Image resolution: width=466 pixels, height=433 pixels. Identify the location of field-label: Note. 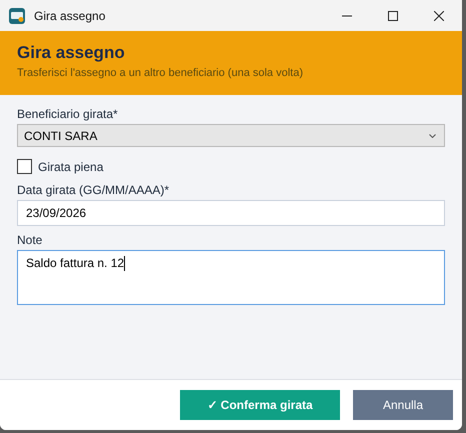
(30, 240).